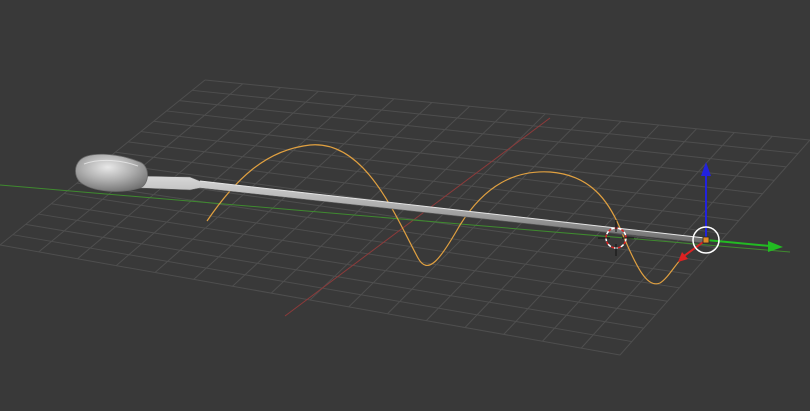  What do you see at coordinates (706, 240) in the screenshot?
I see `object-origin-icon` at bounding box center [706, 240].